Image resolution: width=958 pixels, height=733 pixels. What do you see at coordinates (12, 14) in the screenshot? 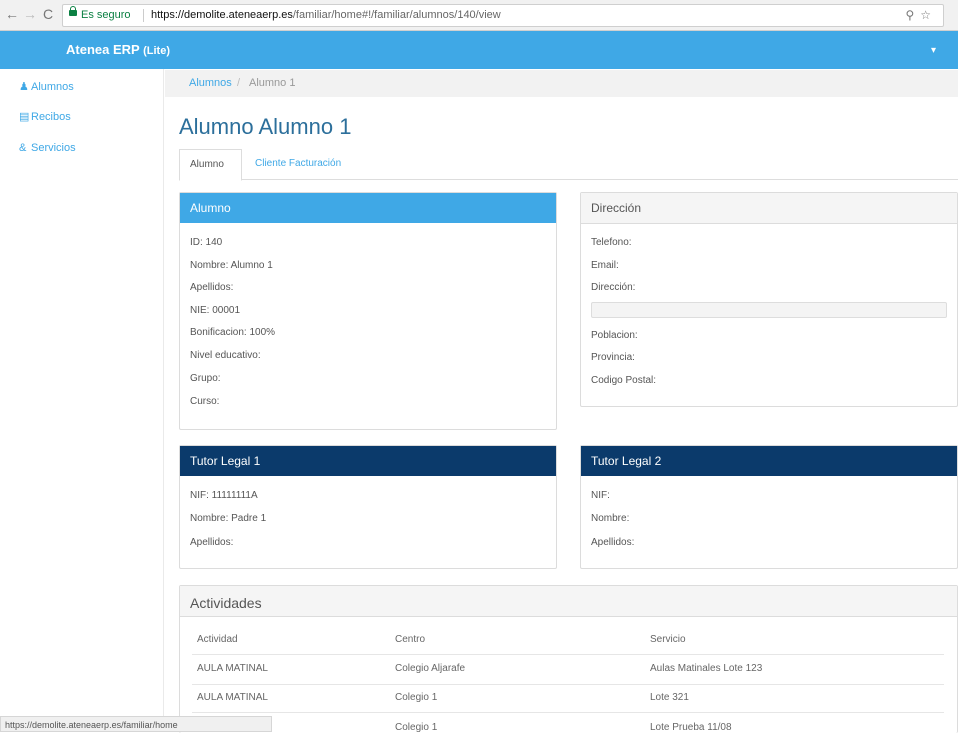
I see `back-icon: ←` at bounding box center [12, 14].